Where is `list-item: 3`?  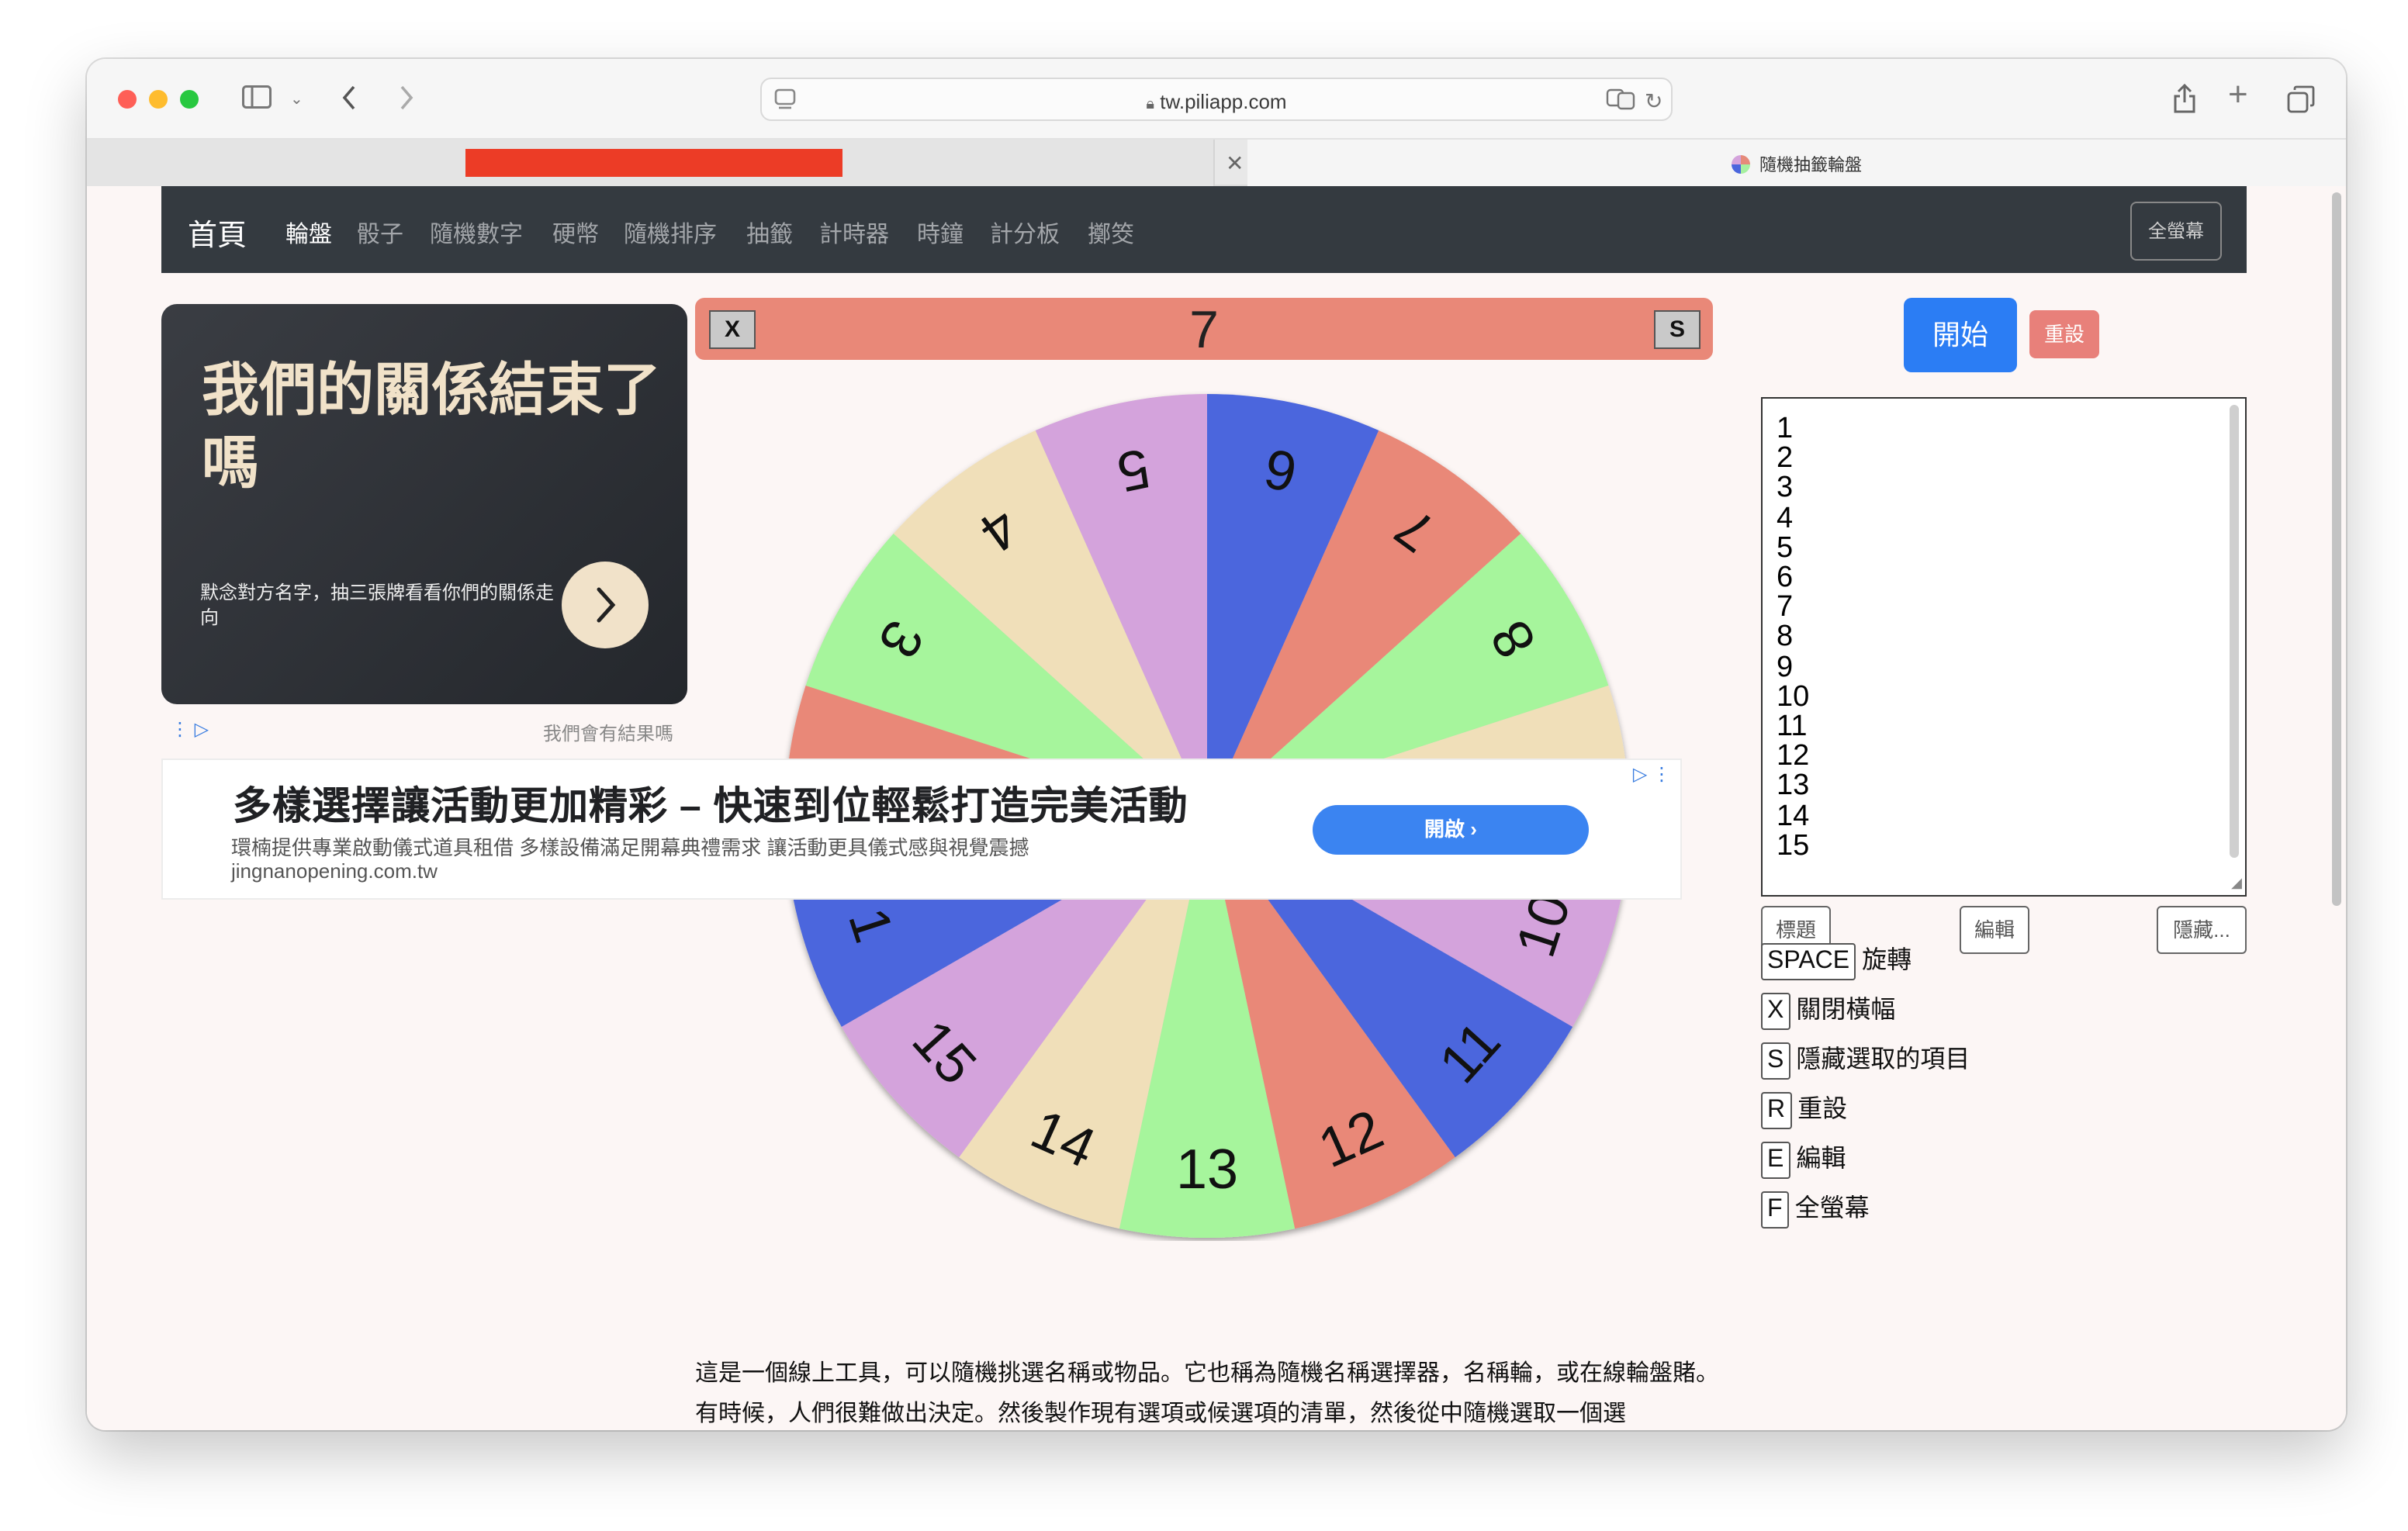
list-item: 3 is located at coordinates (1786, 488).